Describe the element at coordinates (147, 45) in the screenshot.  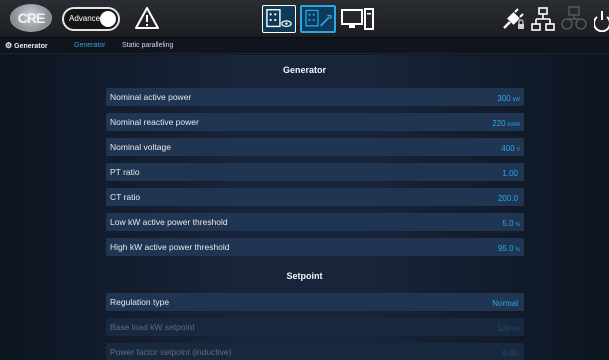
I see `tab-static-paralleling: Static paralleling` at that location.